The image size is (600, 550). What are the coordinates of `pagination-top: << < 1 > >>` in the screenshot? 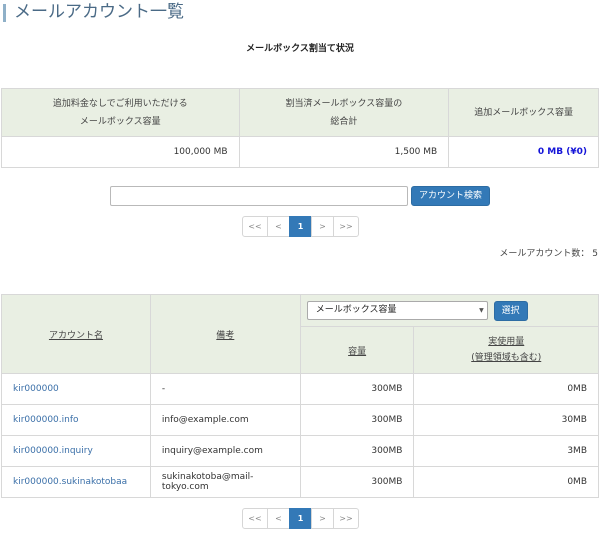 It's located at (300, 226).